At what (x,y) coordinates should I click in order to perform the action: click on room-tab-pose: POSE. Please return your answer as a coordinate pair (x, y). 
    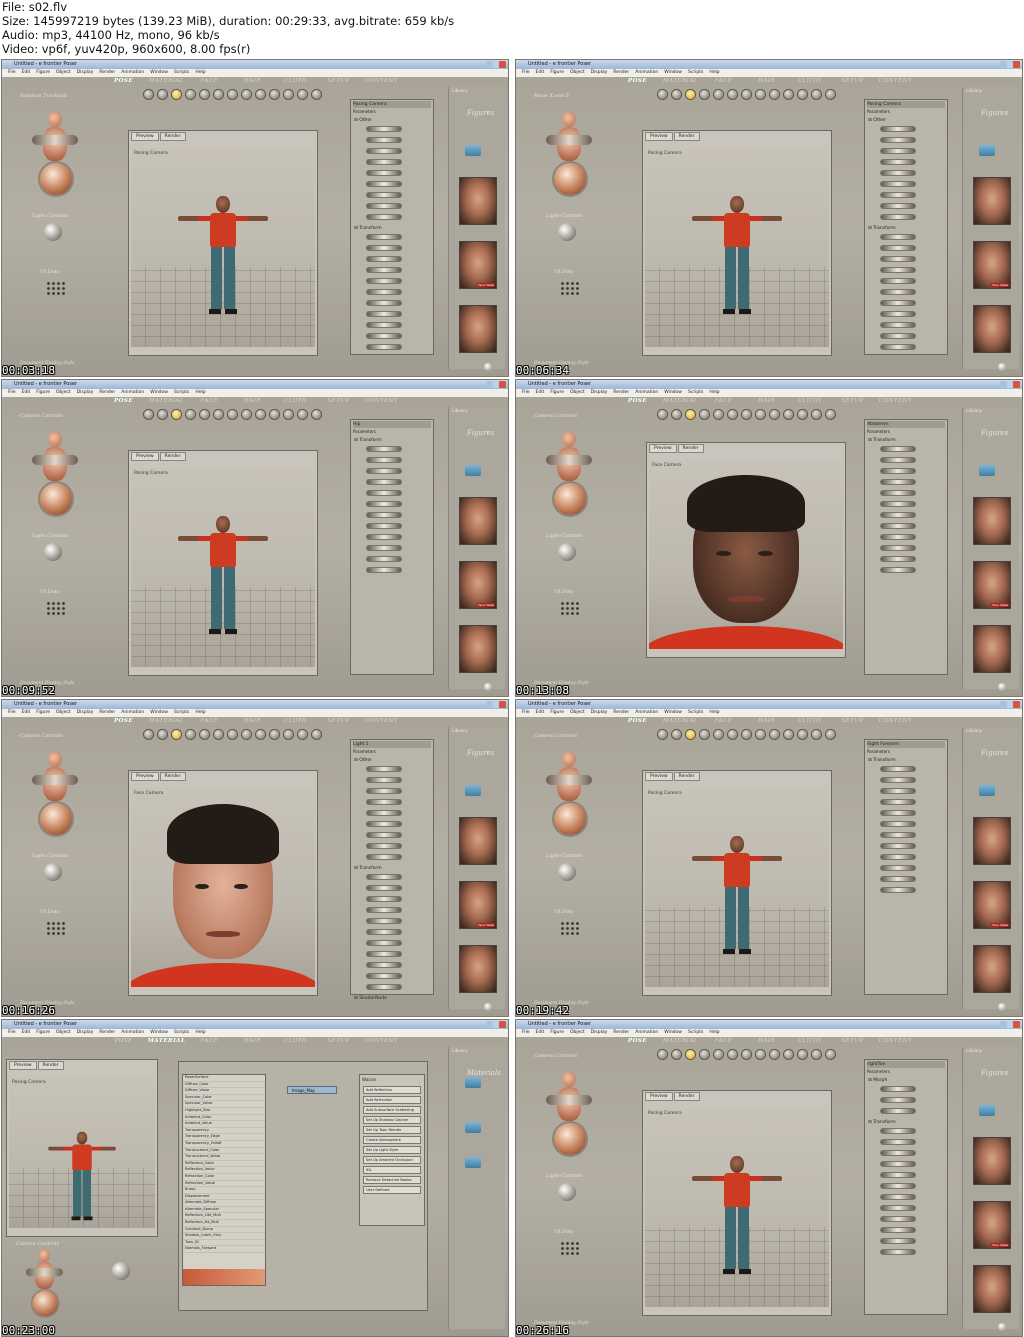
    Looking at the image, I should click on (123, 721).